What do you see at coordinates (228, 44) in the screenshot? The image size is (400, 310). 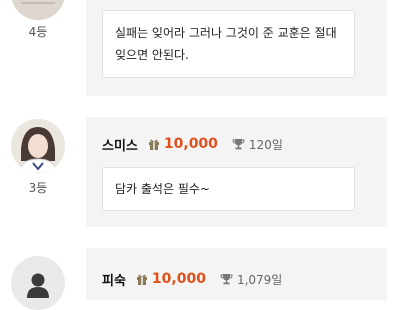 I see `comment-message: 실패는 잊어라 그러나 그것이 준 교훈은 절대 잊으면 안된다.` at bounding box center [228, 44].